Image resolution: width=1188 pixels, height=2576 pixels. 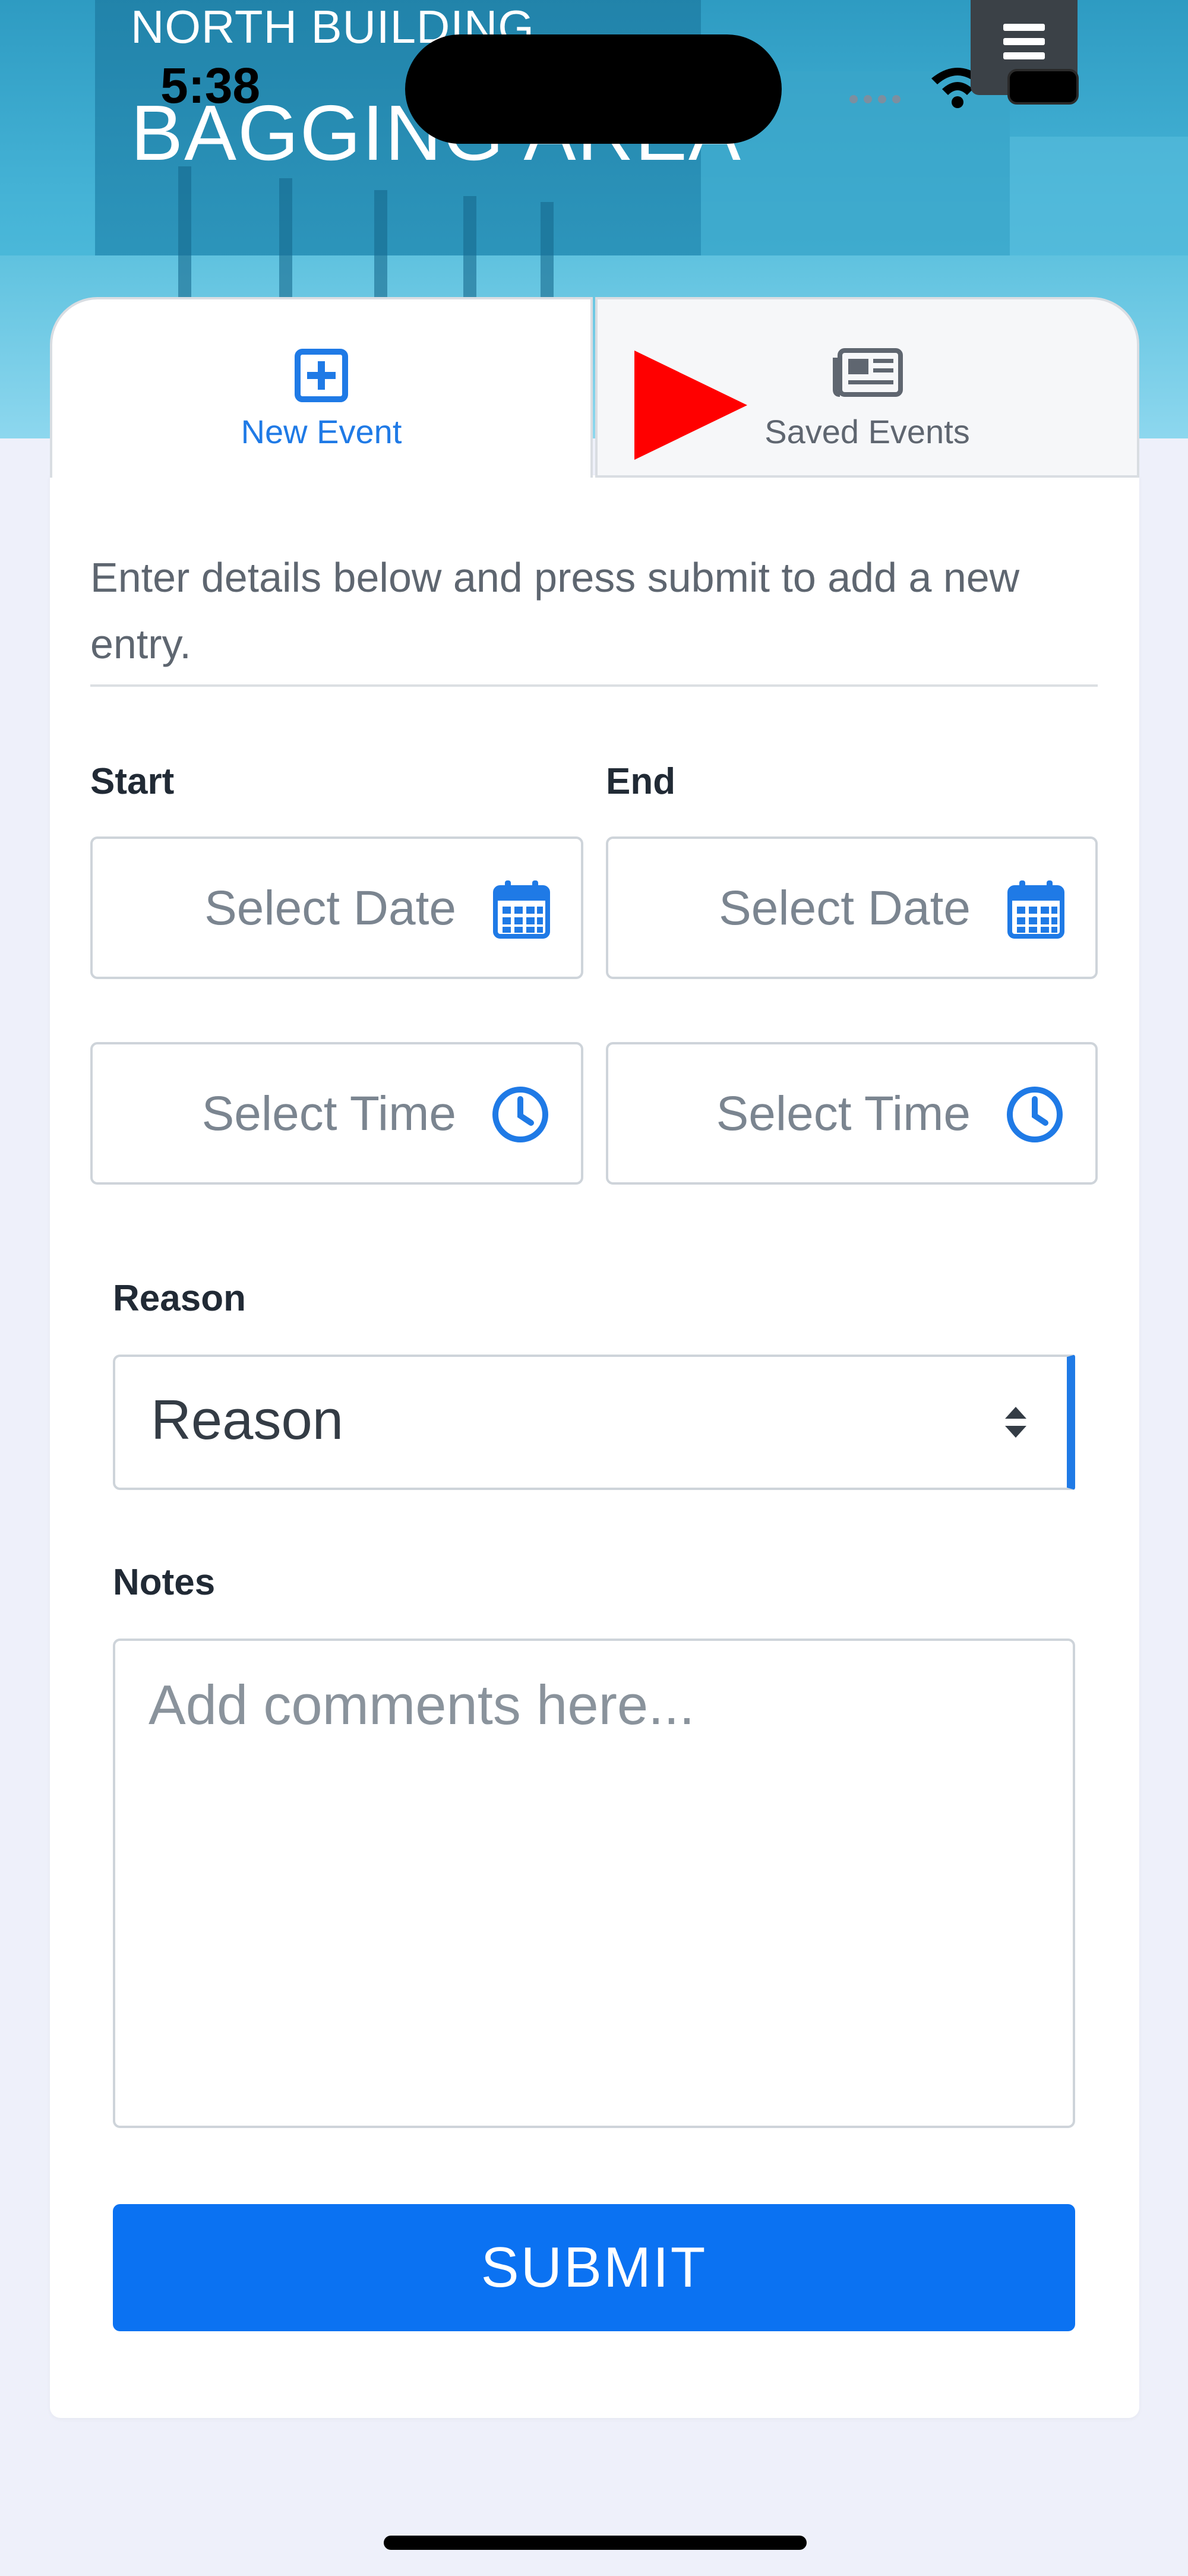 I want to click on tab-new-event: New Event, so click(x=321, y=387).